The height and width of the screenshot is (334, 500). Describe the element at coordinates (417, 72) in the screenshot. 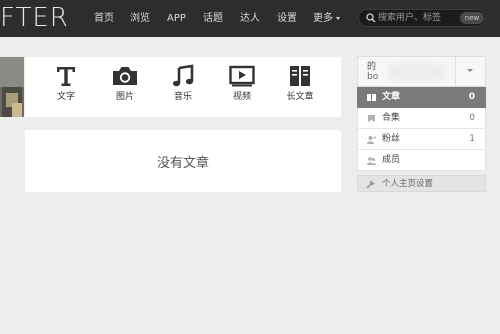

I see `blurred-profile-text` at that location.